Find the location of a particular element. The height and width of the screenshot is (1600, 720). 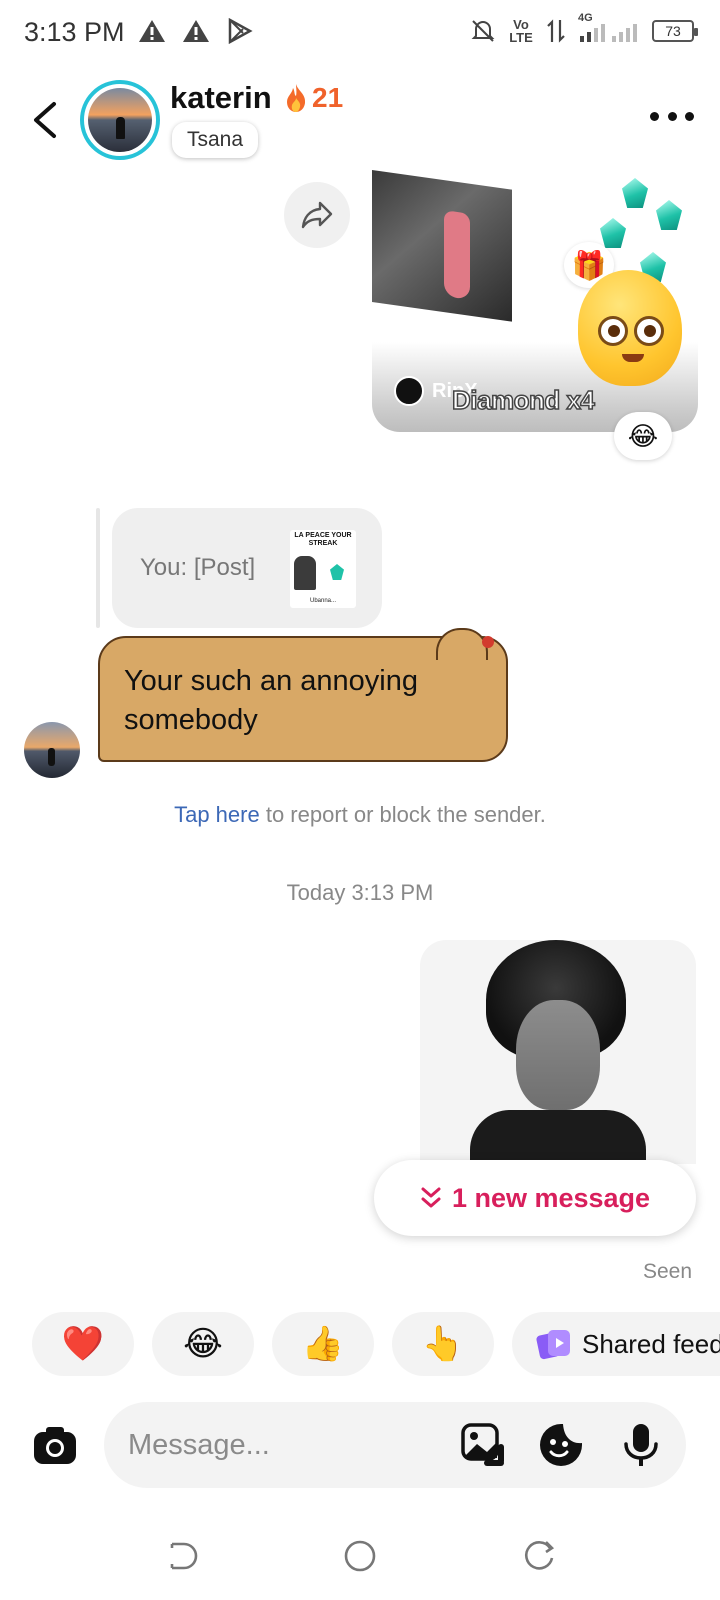

message-input is located at coordinates (395, 1445).